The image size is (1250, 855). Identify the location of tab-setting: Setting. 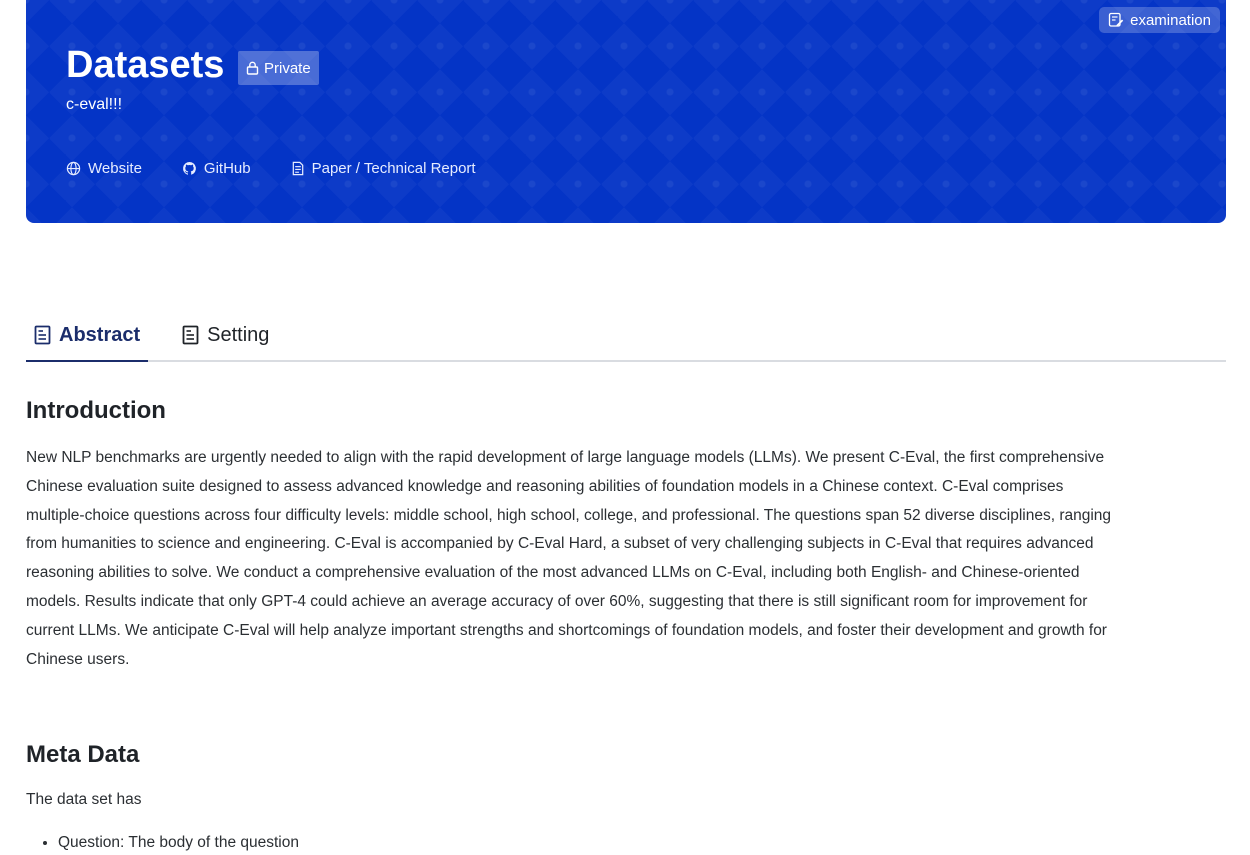
(225, 335).